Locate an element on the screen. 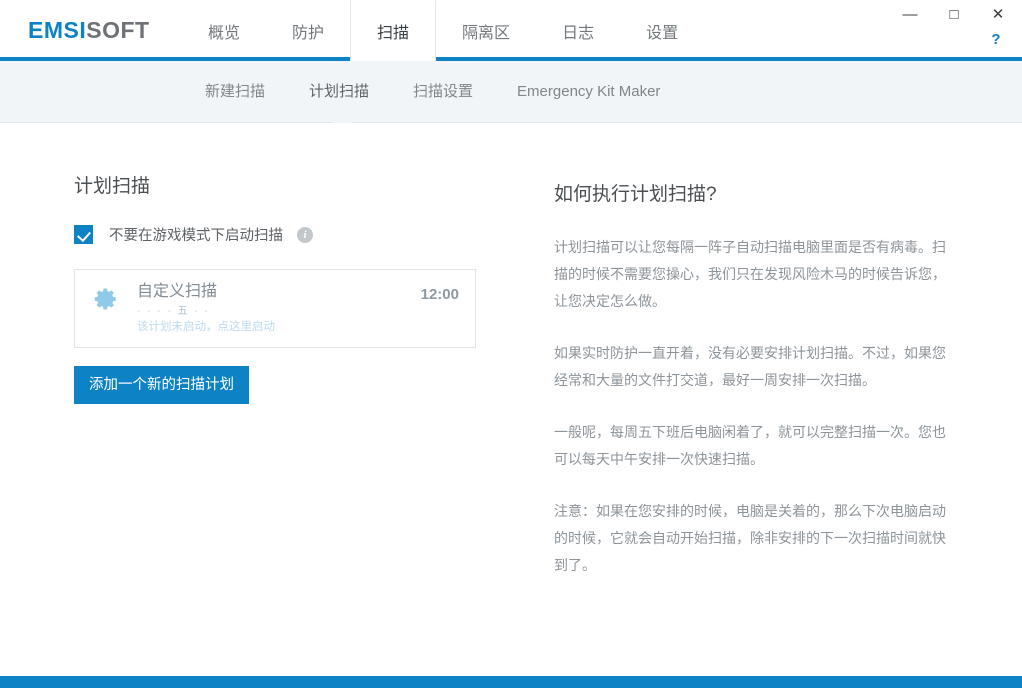  game-mode-label: 不要在游戏模式下启动扫描 is located at coordinates (196, 236).